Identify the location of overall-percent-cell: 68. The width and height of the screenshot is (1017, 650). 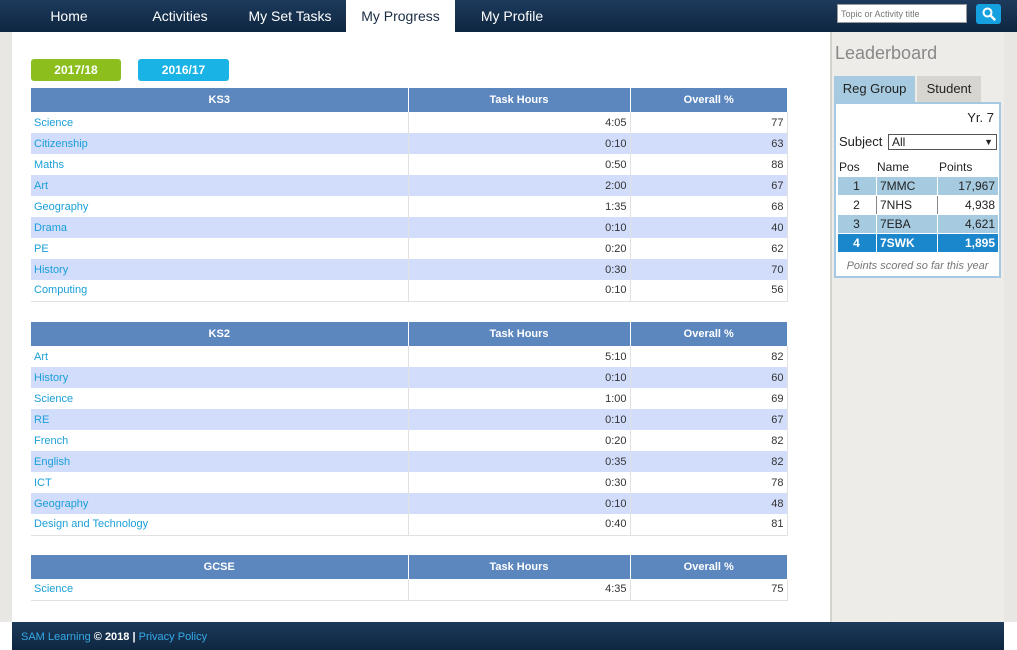
(709, 206).